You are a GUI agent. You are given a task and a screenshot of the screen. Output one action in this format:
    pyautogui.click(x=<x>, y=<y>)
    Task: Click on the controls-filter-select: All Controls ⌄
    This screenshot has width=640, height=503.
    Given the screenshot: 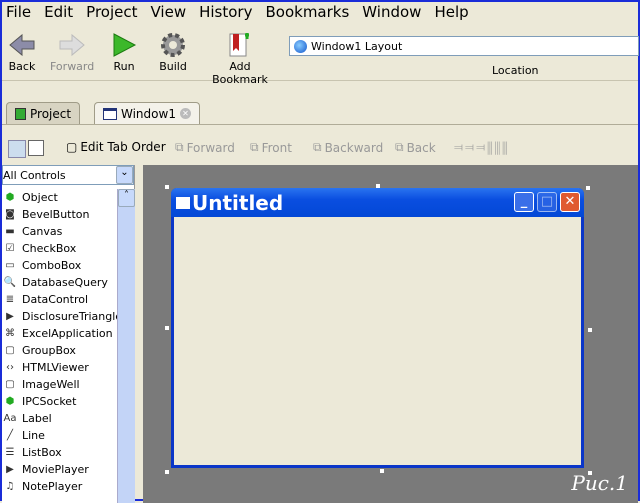 What is the action you would take?
    pyautogui.click(x=68, y=175)
    